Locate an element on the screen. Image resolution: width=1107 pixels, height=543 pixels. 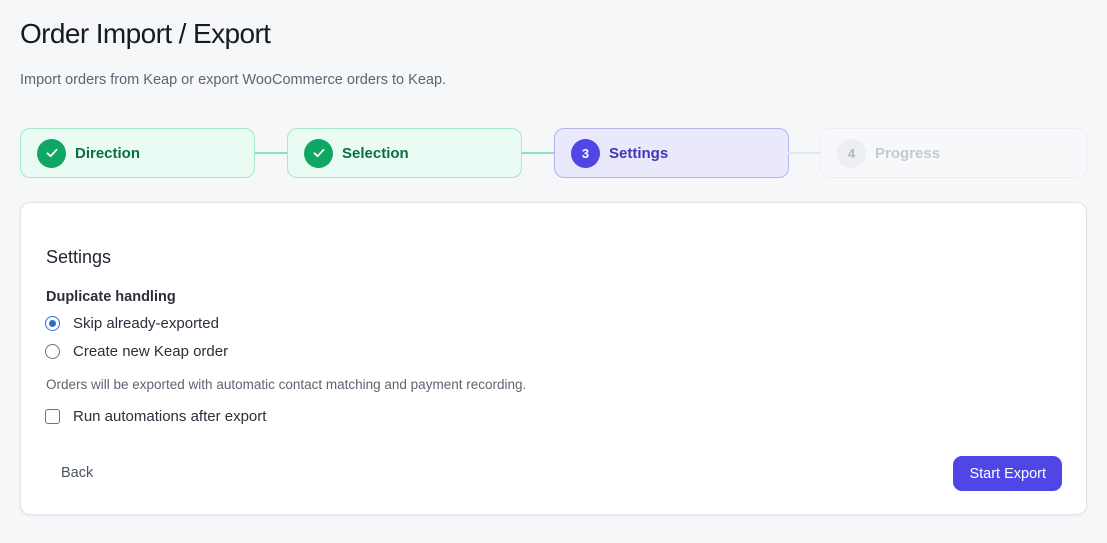
duplicate-handling-label: Duplicate handling is located at coordinates (111, 297).